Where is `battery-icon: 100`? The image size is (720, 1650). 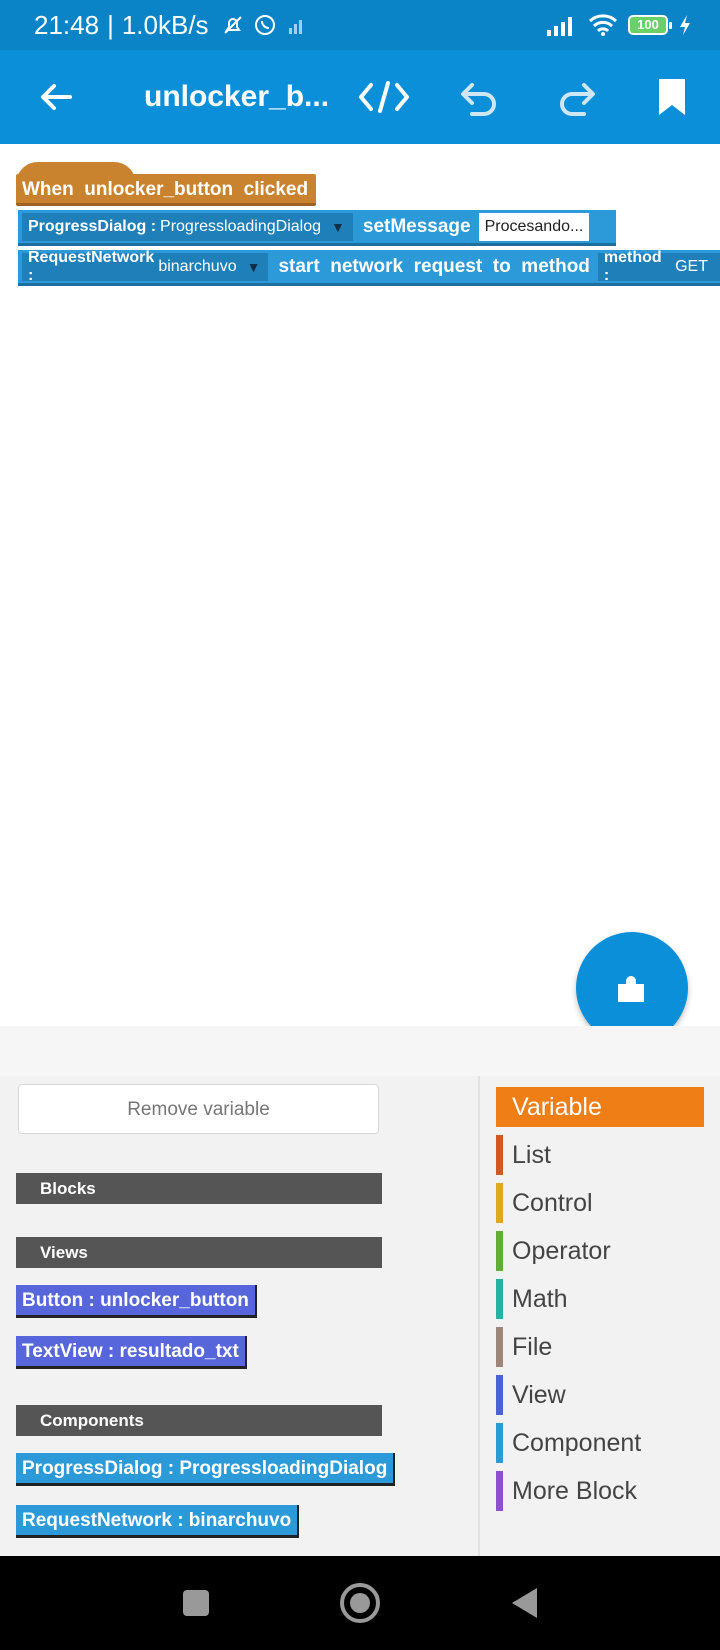 battery-icon: 100 is located at coordinates (650, 25).